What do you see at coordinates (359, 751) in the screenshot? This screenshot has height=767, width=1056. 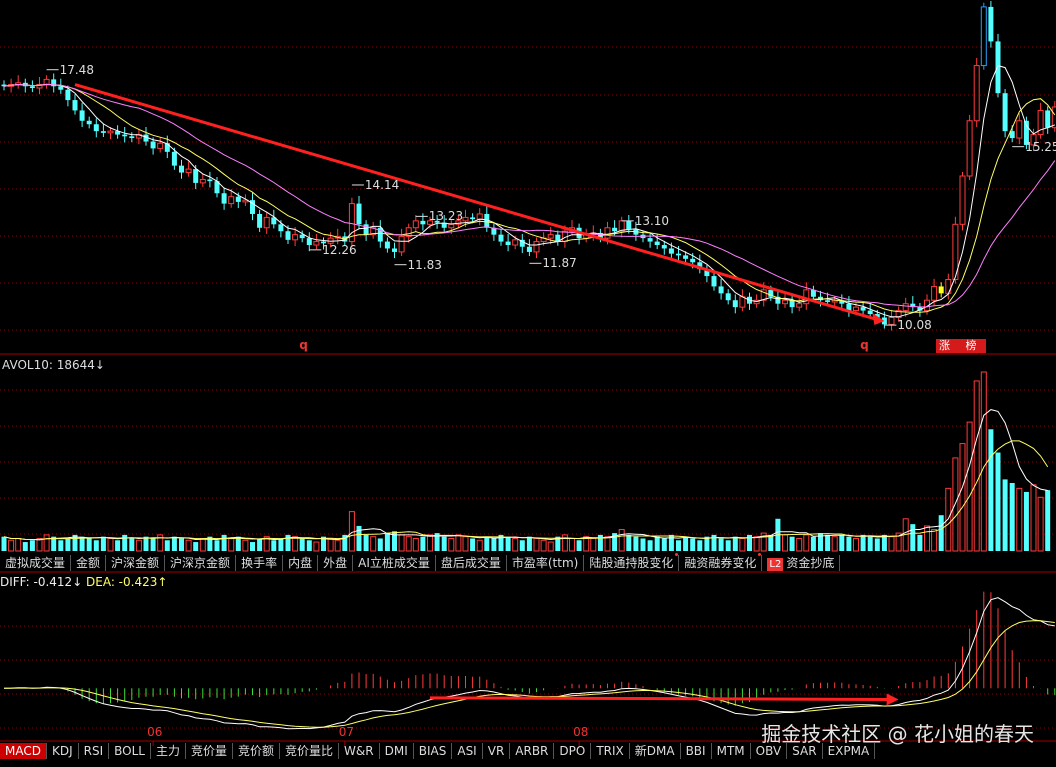 I see `tab-wr: W&R` at bounding box center [359, 751].